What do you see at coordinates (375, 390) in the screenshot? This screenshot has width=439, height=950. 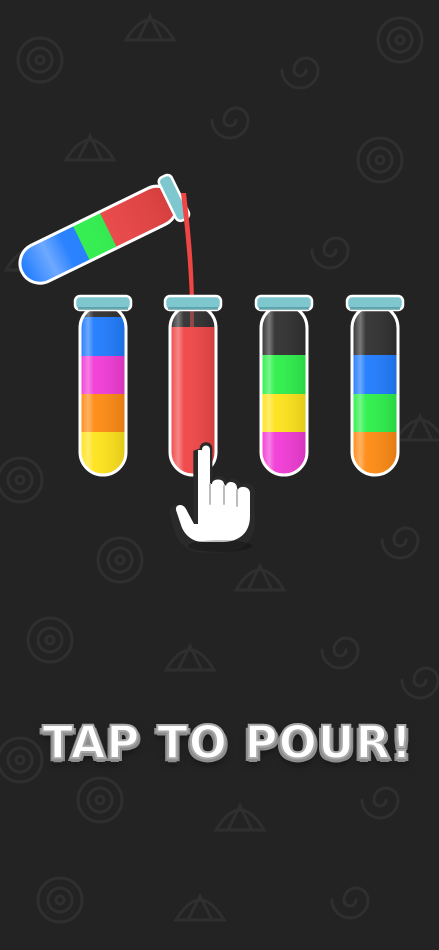 I see `tube-4-glass` at bounding box center [375, 390].